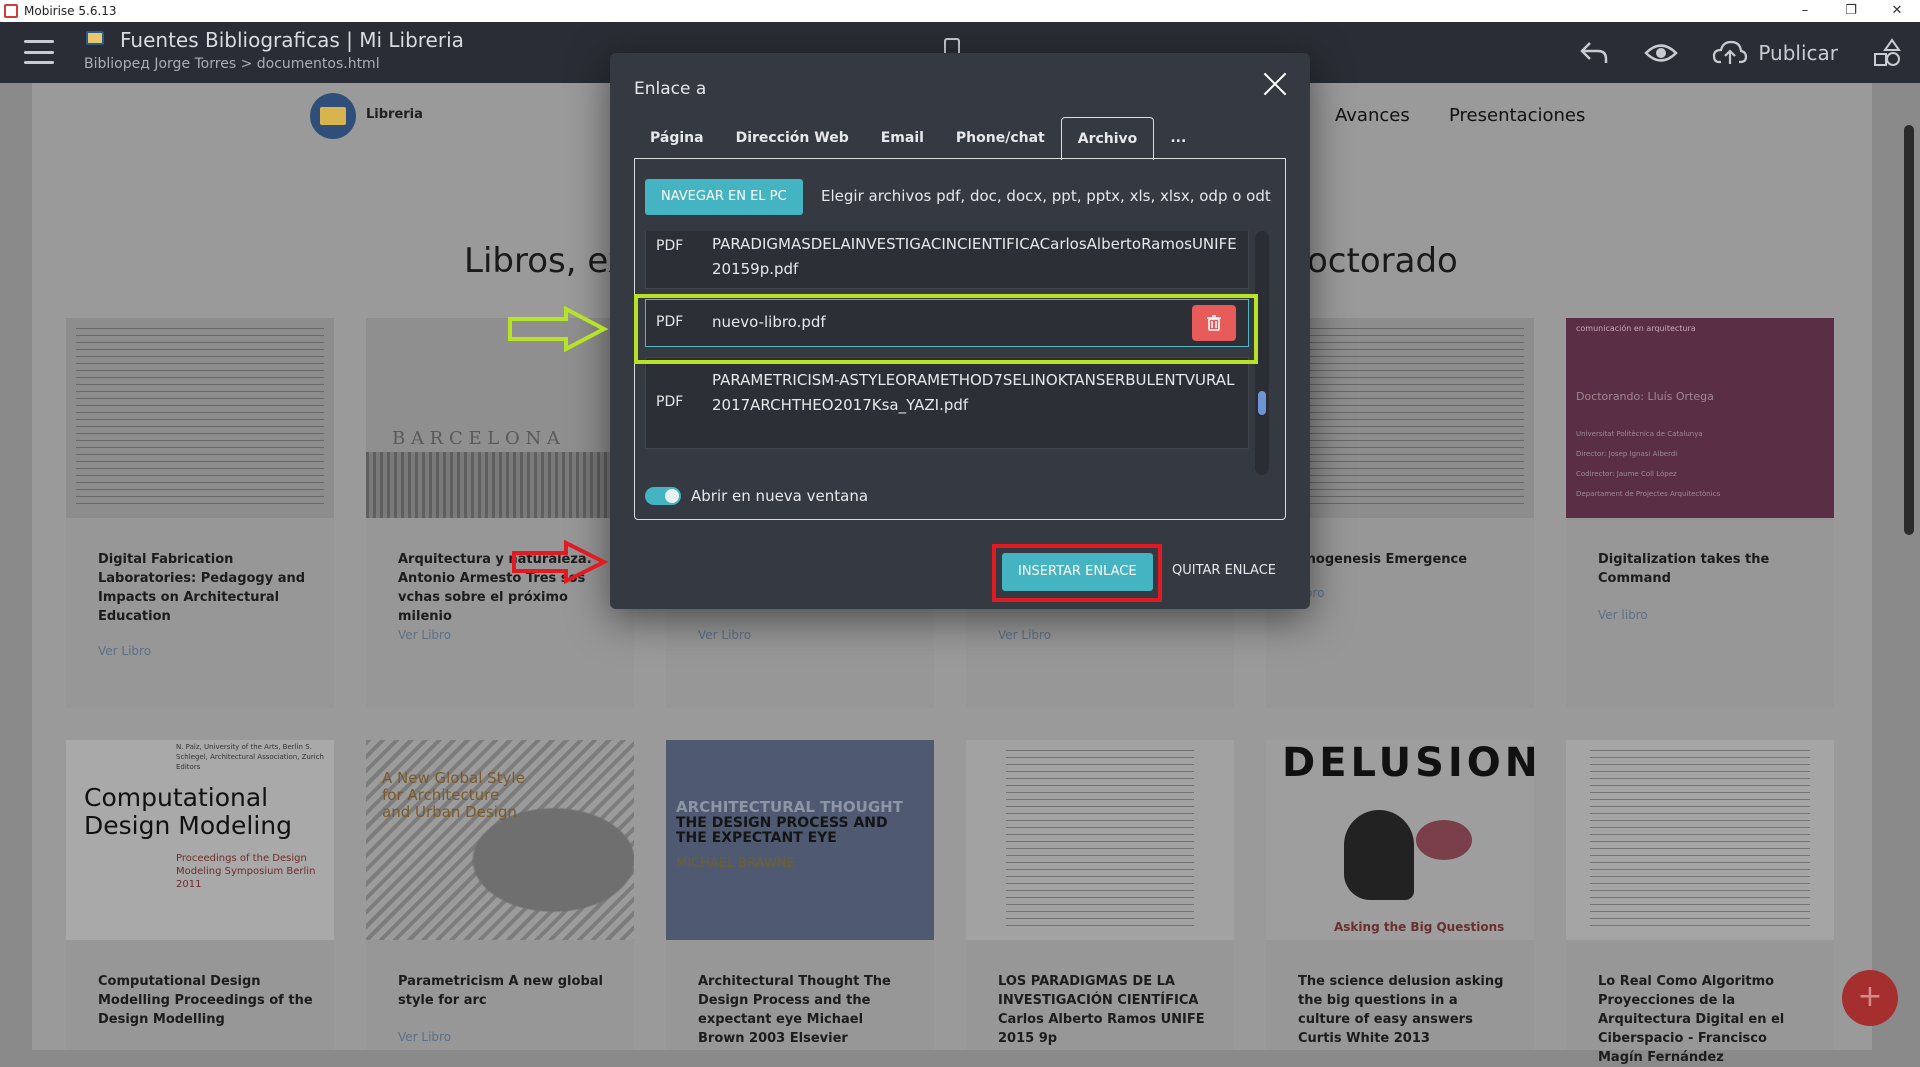  Describe the element at coordinates (1661, 53) in the screenshot. I see `preview-eye-icon` at that location.